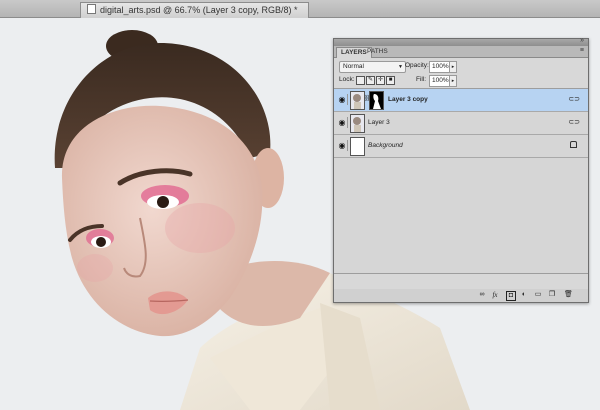  I want to click on document-icon, so click(91, 9).